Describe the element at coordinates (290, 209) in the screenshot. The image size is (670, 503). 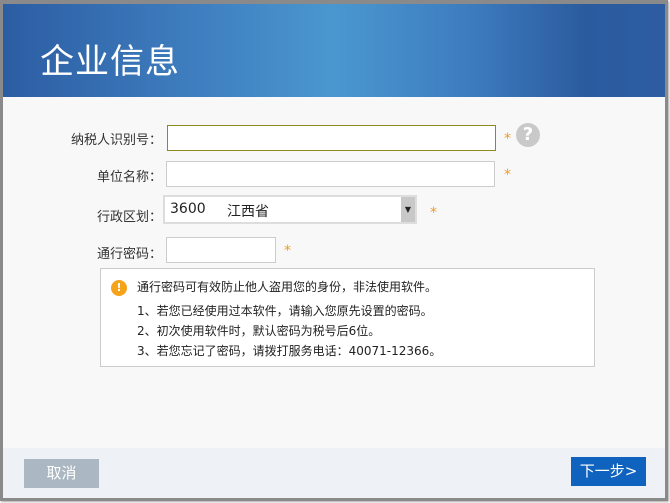
I see `region-select: 3600 江西省 ▼` at that location.